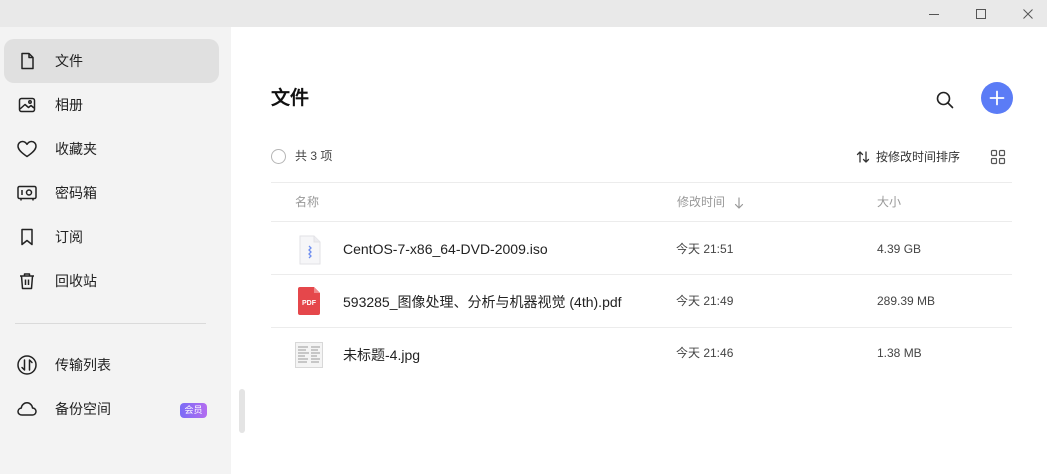  What do you see at coordinates (111, 149) in the screenshot?
I see `sidebar-item-favorites: 收藏夹` at bounding box center [111, 149].